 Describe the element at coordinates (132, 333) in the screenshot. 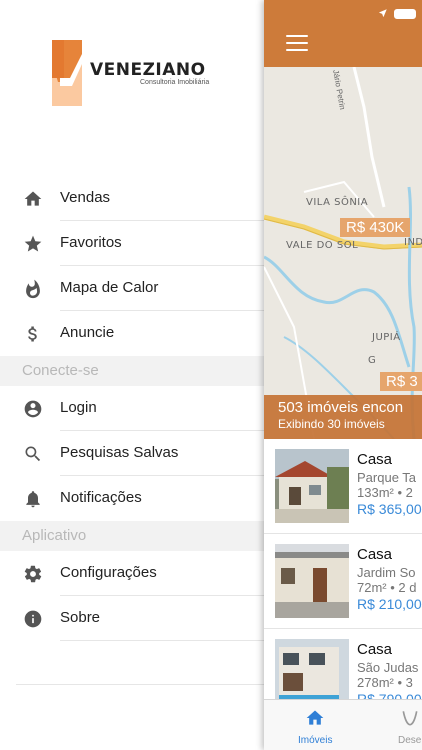

I see `menu-item-anuncie: Anuncie` at that location.